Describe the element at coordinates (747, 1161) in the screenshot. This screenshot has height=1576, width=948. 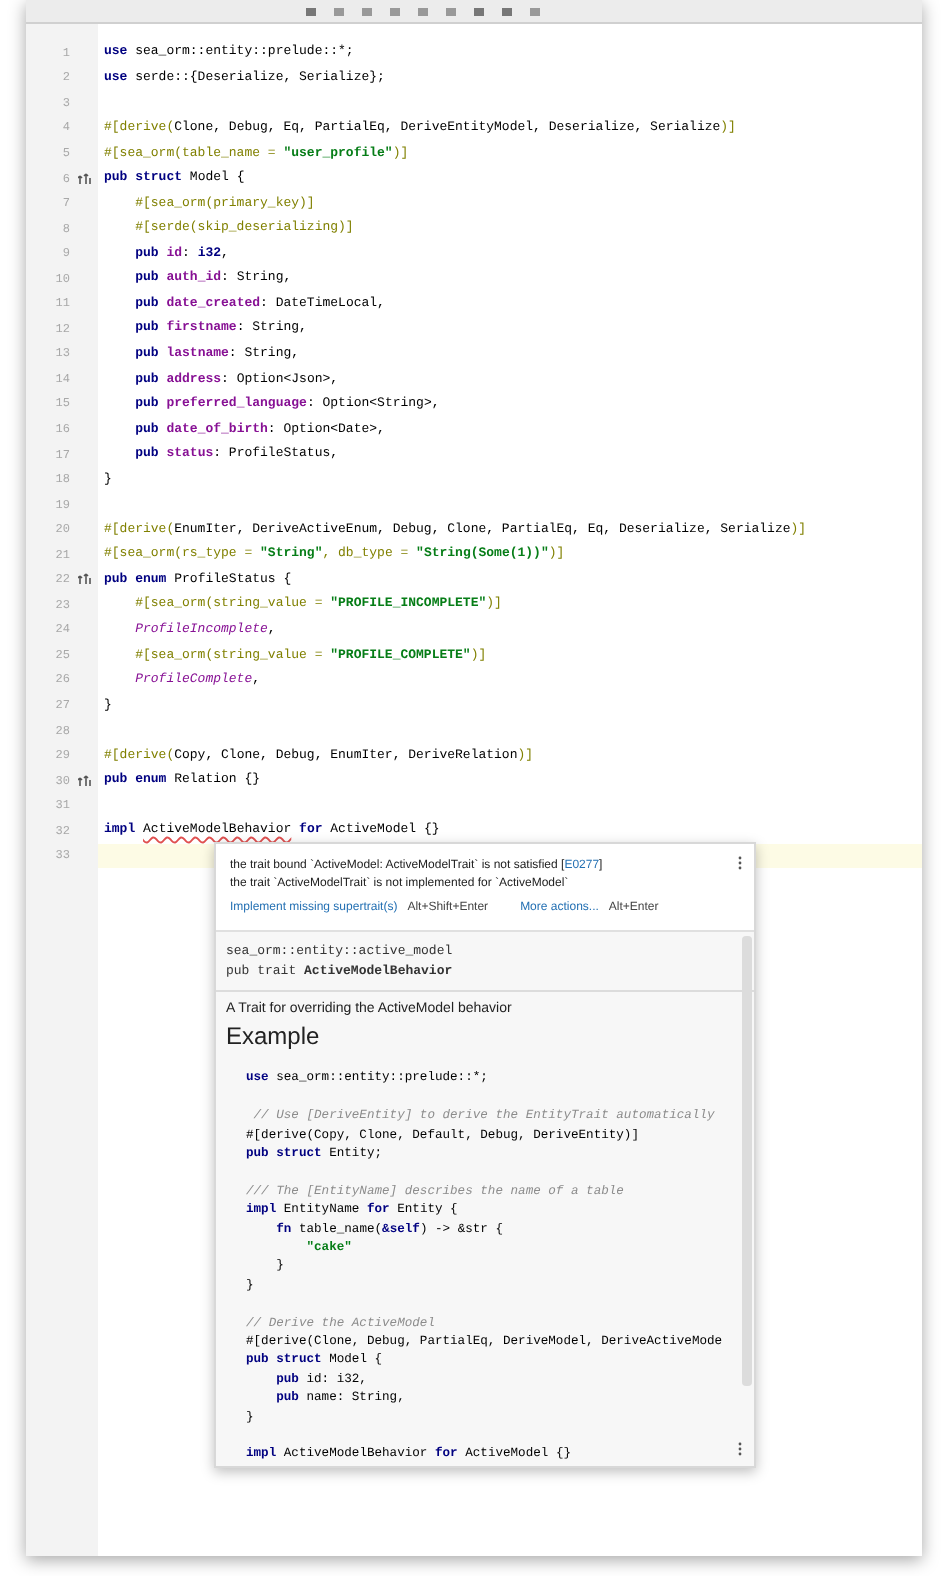
I see `scrollbar` at that location.